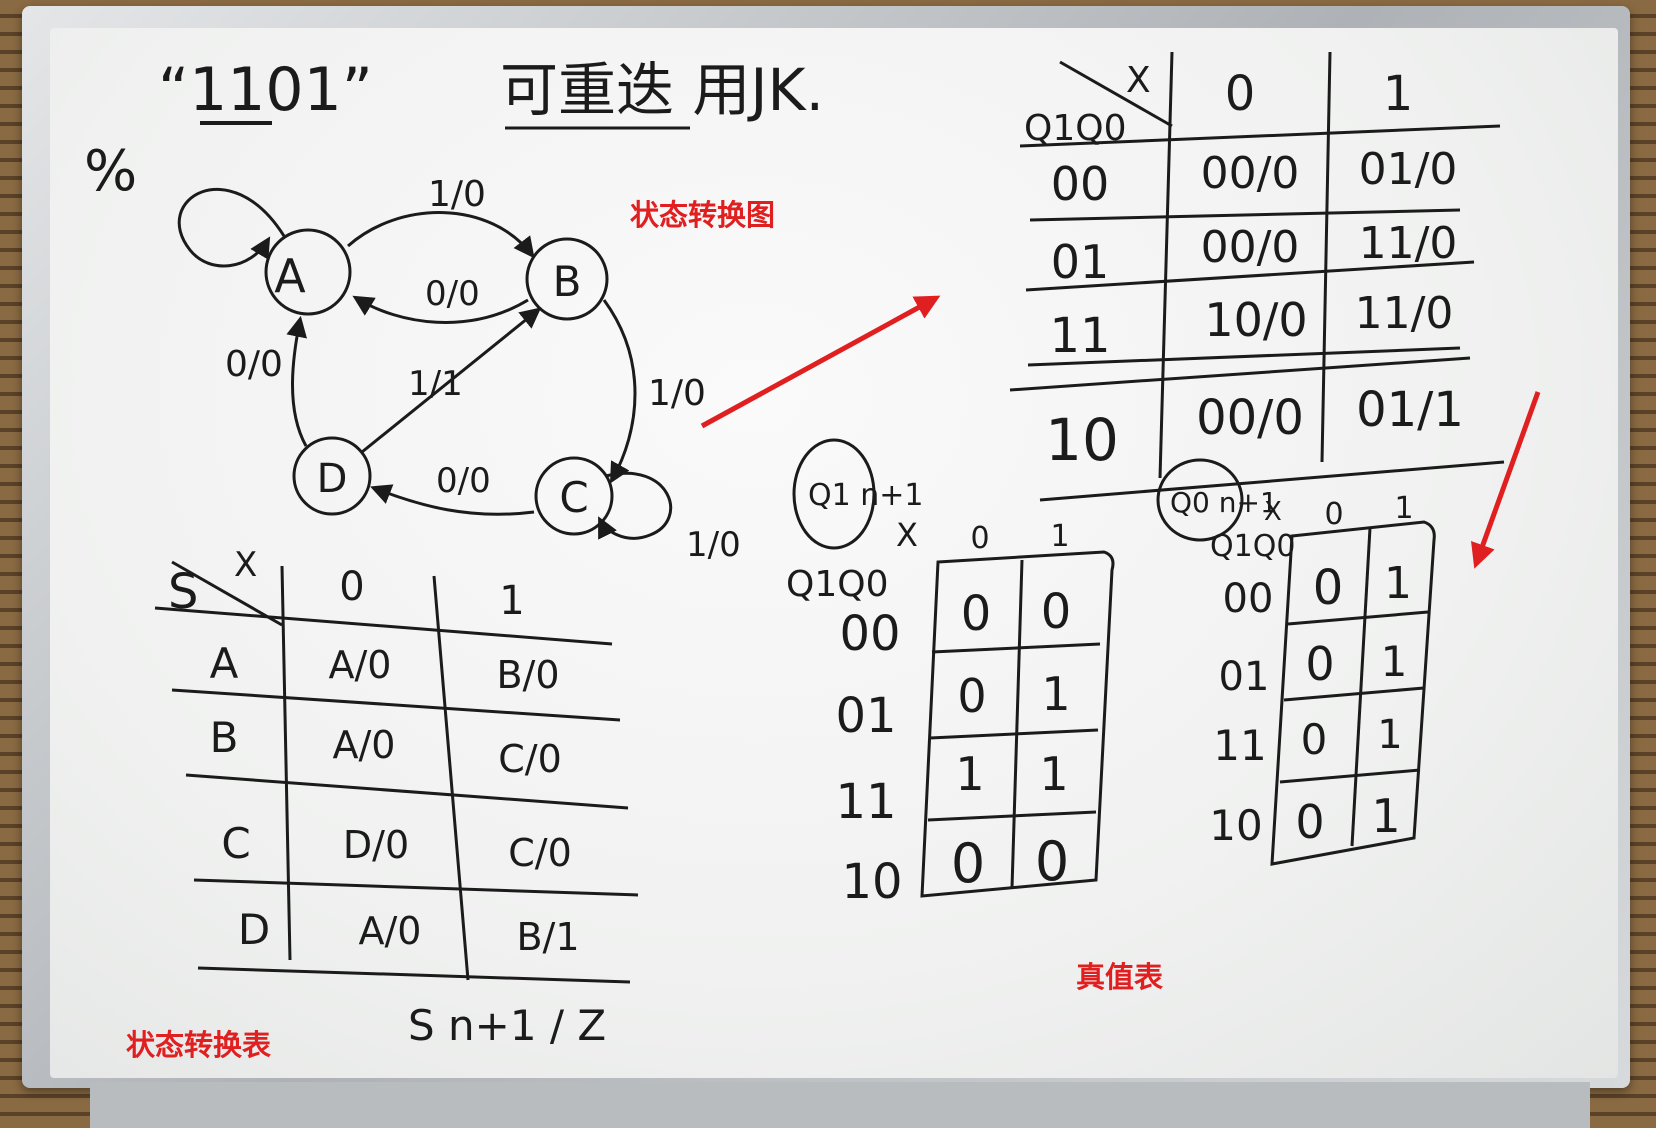  What do you see at coordinates (1333, 514) in the screenshot?
I see `truth-q0-col-0: 0` at bounding box center [1333, 514].